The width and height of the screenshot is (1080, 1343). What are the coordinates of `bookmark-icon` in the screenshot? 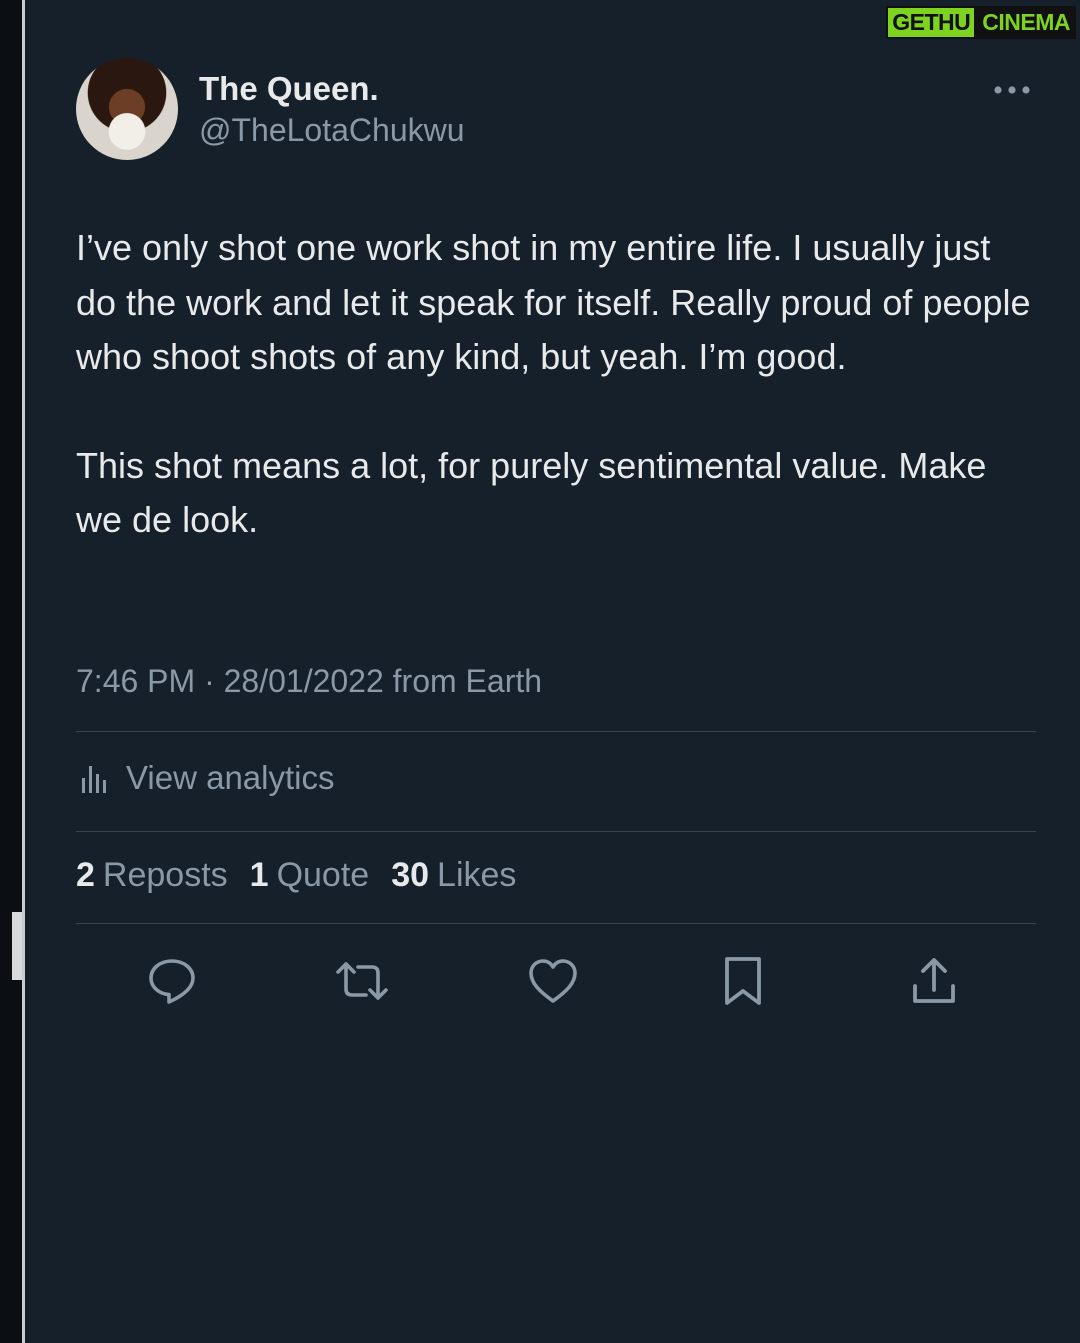 It's located at (743, 981).